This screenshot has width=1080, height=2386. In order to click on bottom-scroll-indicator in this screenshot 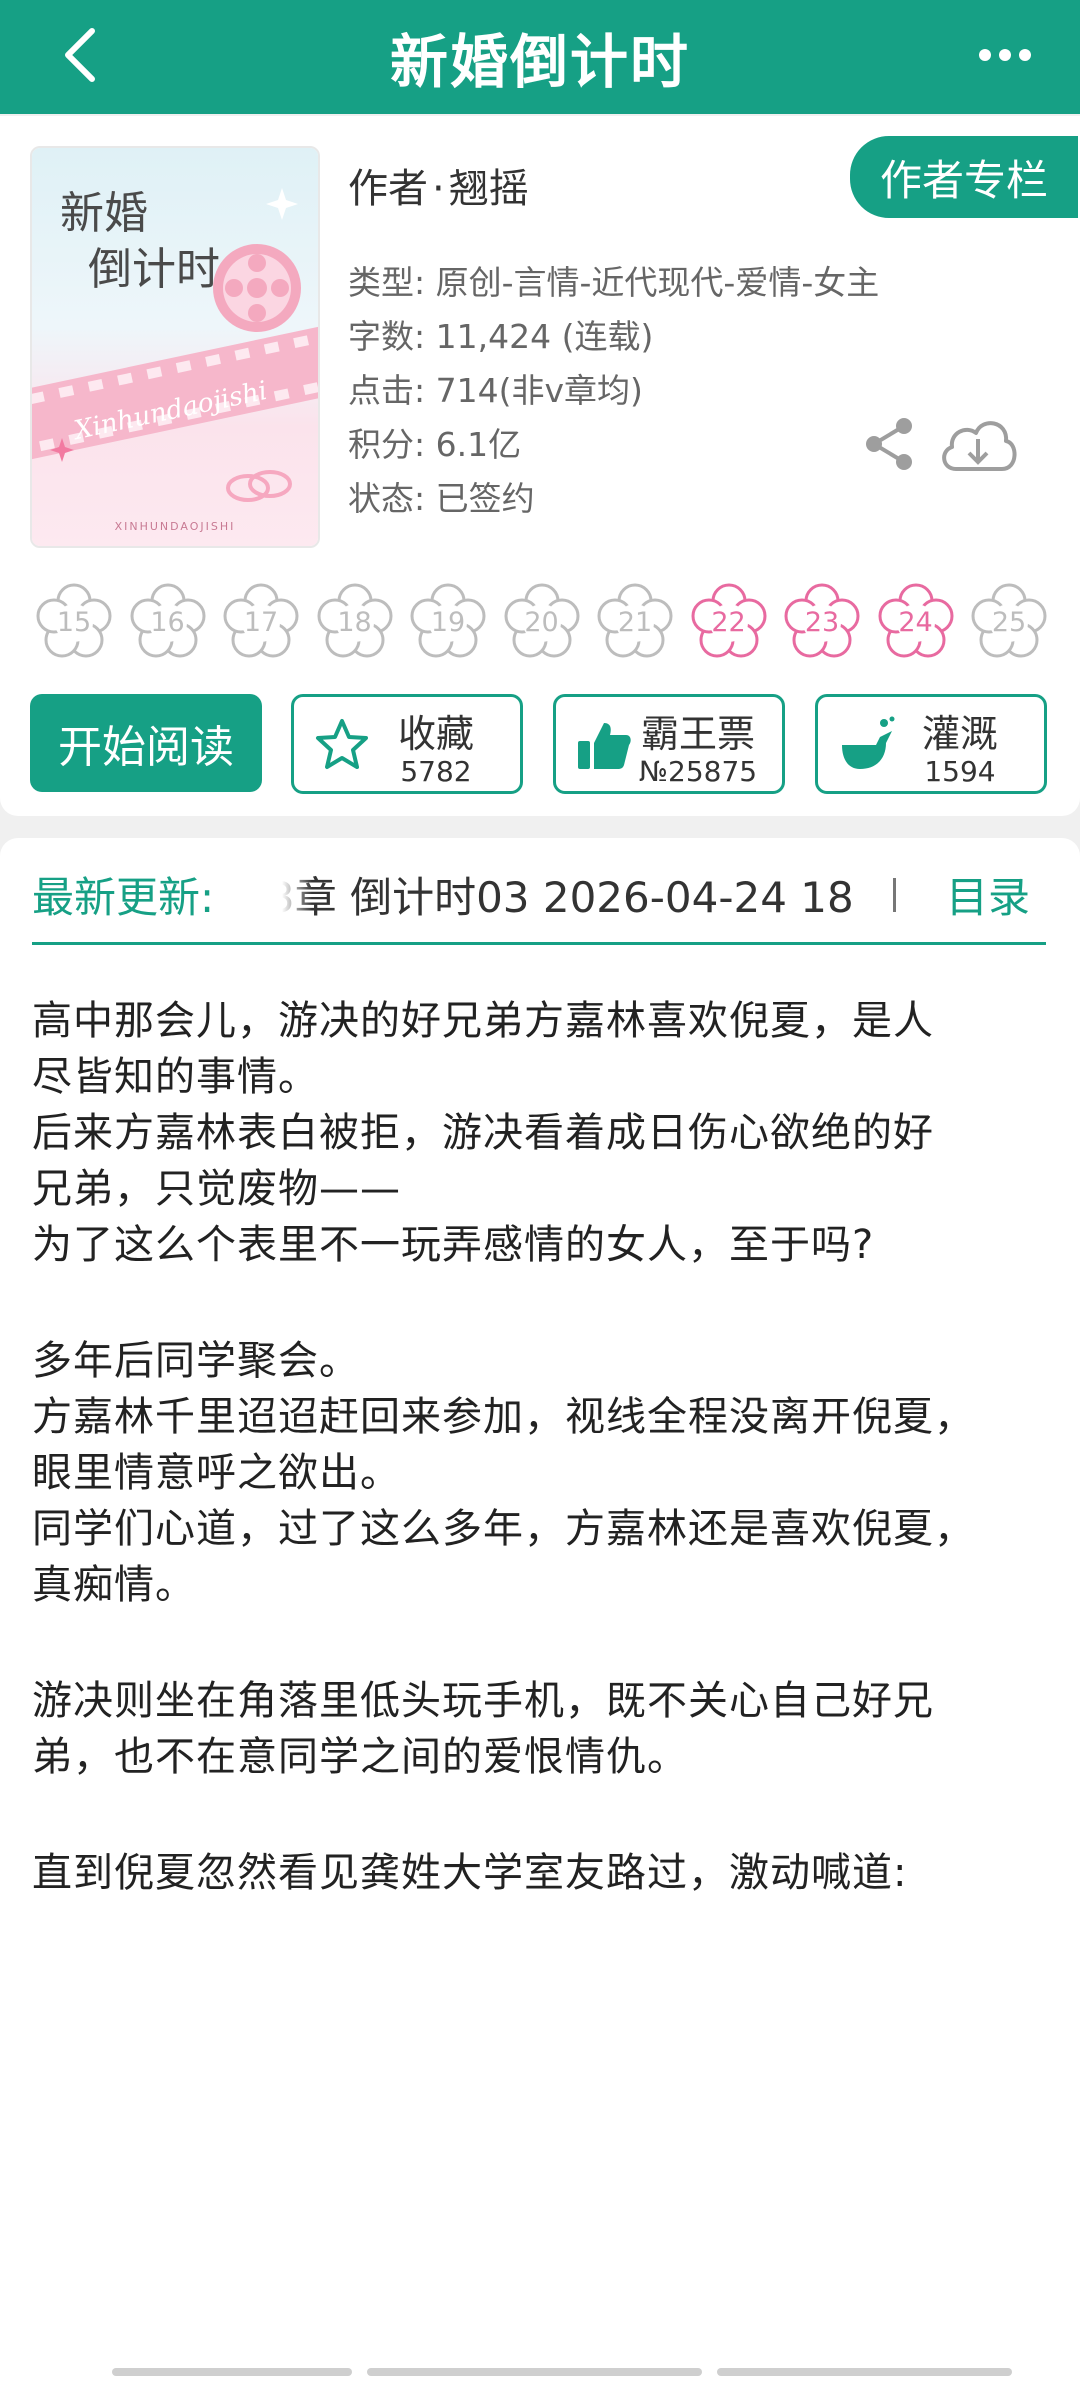, I will do `click(562, 2372)`.